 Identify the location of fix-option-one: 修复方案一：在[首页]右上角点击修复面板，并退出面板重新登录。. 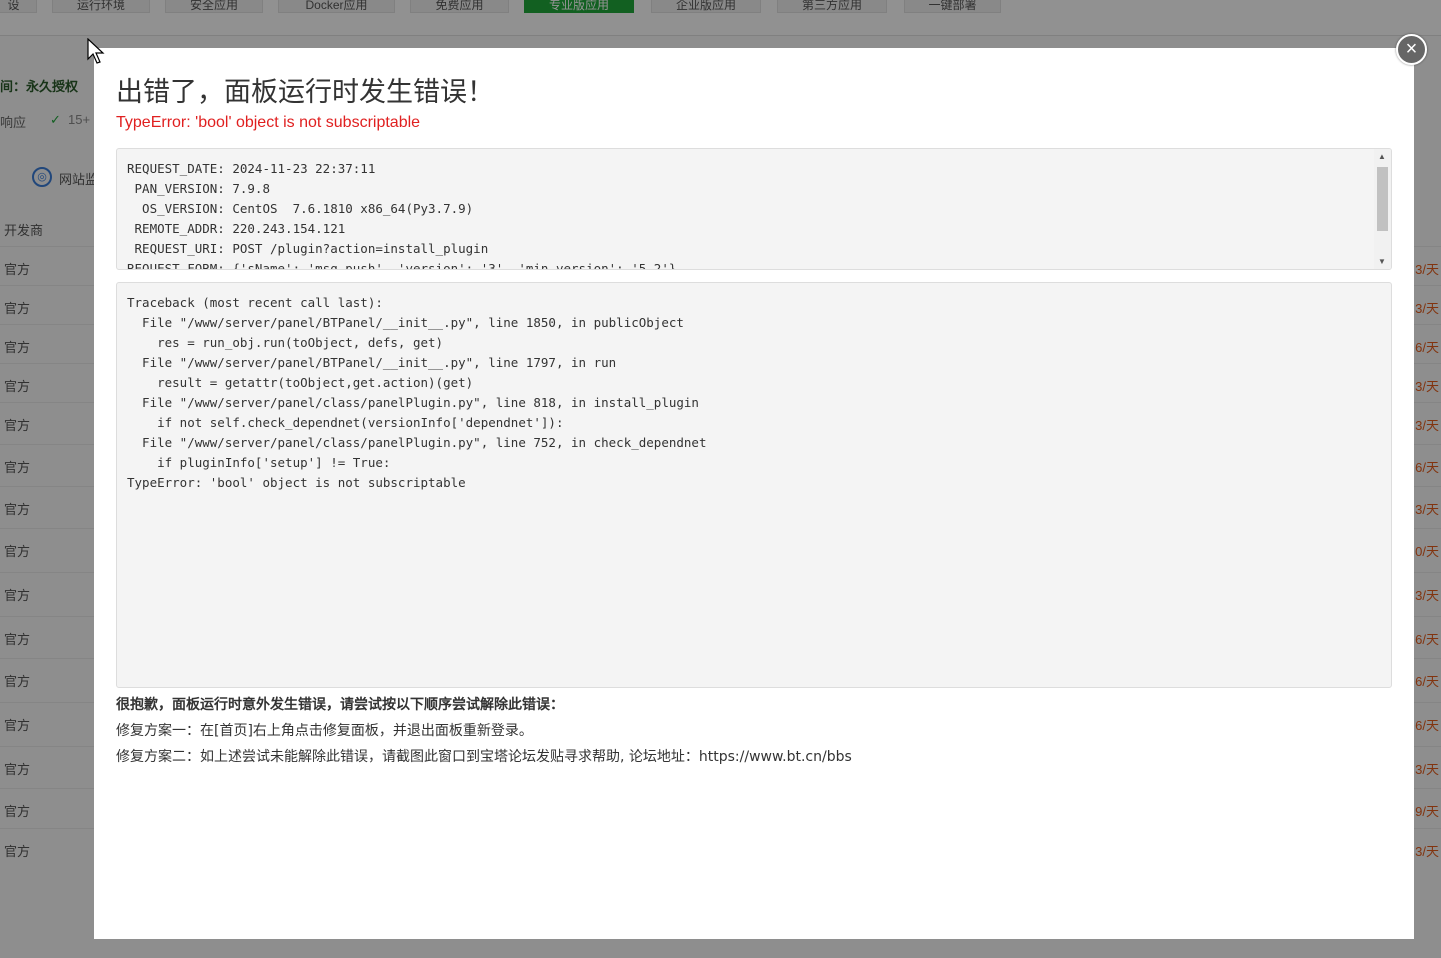
(324, 731).